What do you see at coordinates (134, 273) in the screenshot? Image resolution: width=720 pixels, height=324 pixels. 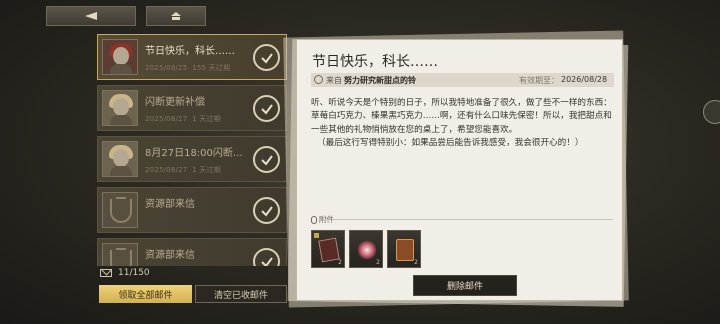 I see `mail-count-text: 11/150` at bounding box center [134, 273].